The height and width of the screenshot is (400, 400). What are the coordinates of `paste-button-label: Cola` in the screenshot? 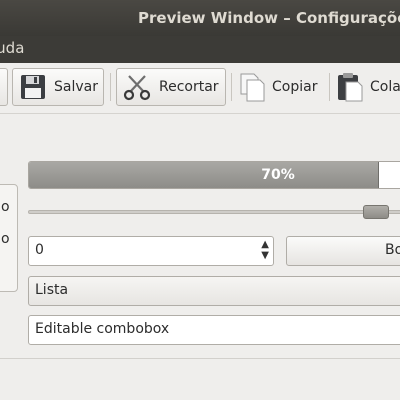 It's located at (385, 87).